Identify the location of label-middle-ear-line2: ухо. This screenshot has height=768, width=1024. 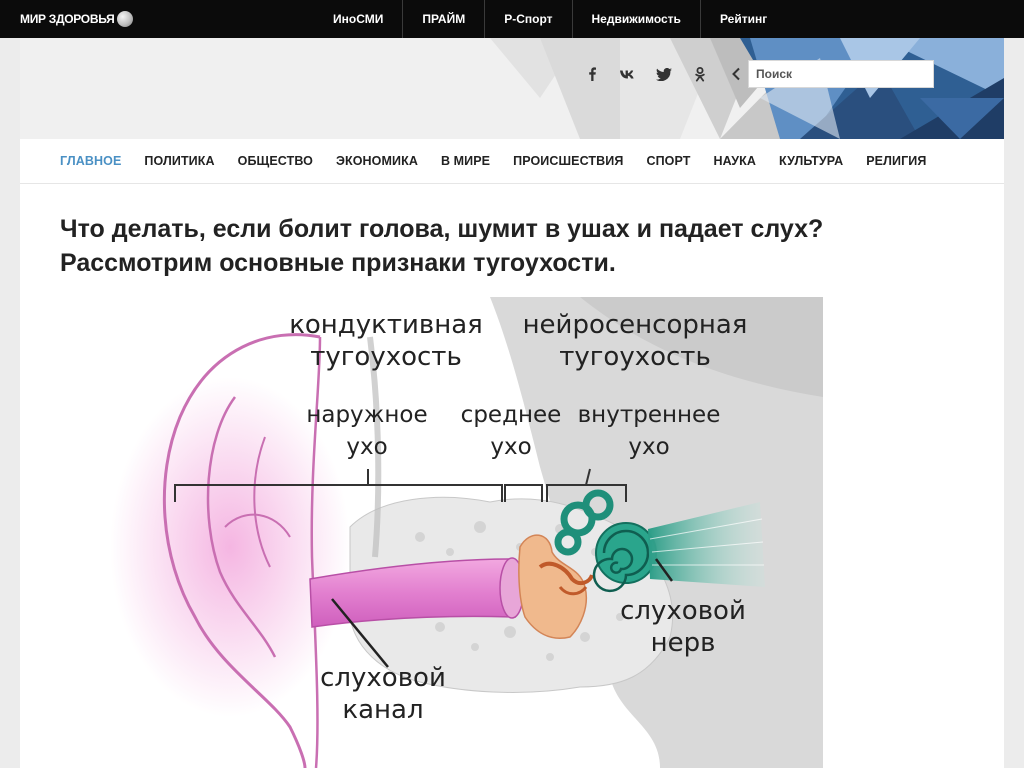
(511, 447).